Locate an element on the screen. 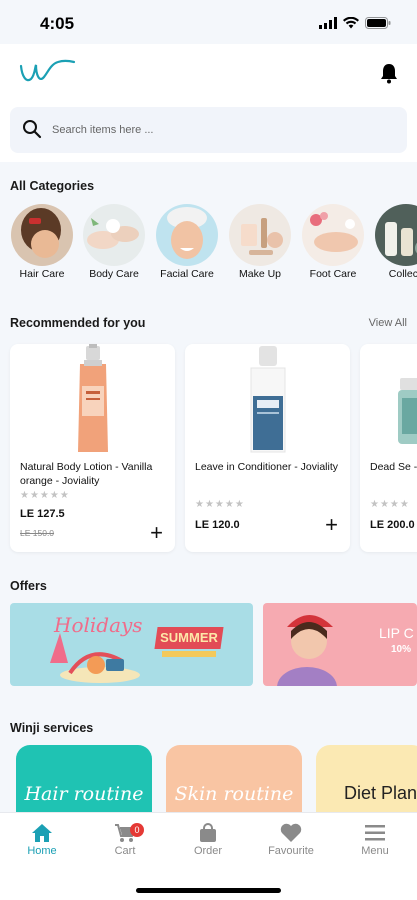 Image resolution: width=417 pixels, height=900 pixels. status-bar: 4:05 is located at coordinates (208, 22).